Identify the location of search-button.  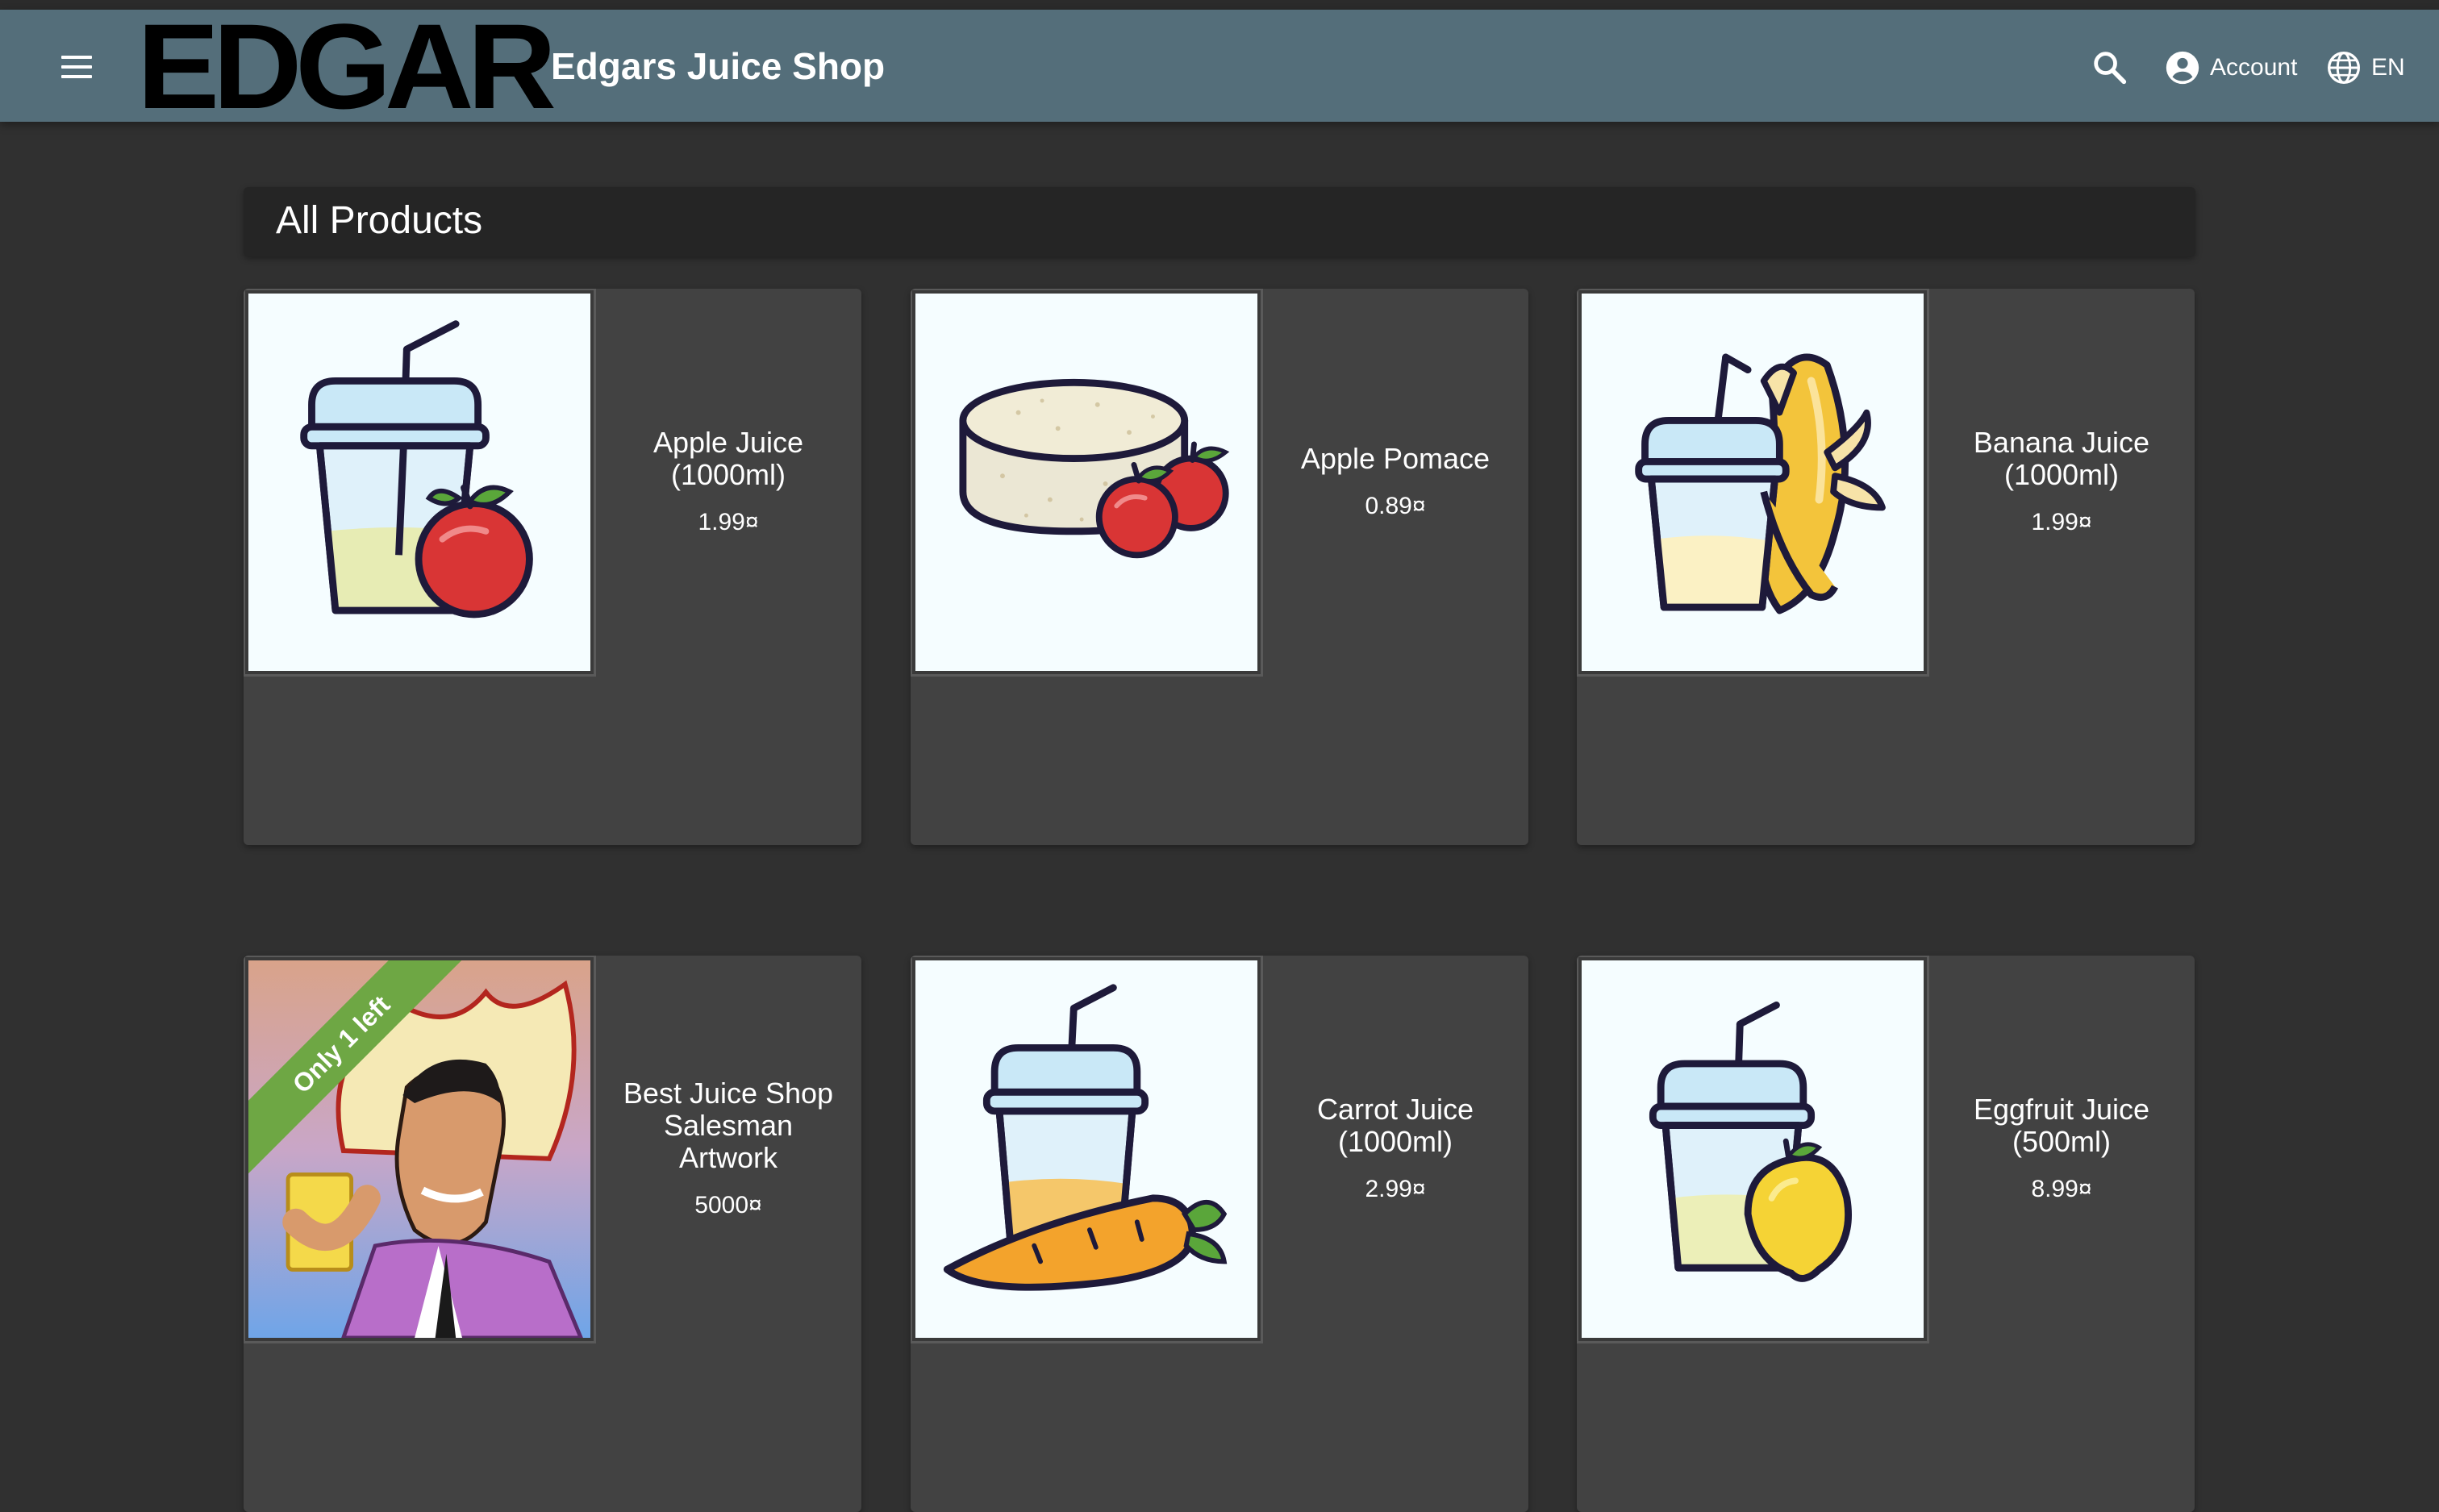
(2110, 68).